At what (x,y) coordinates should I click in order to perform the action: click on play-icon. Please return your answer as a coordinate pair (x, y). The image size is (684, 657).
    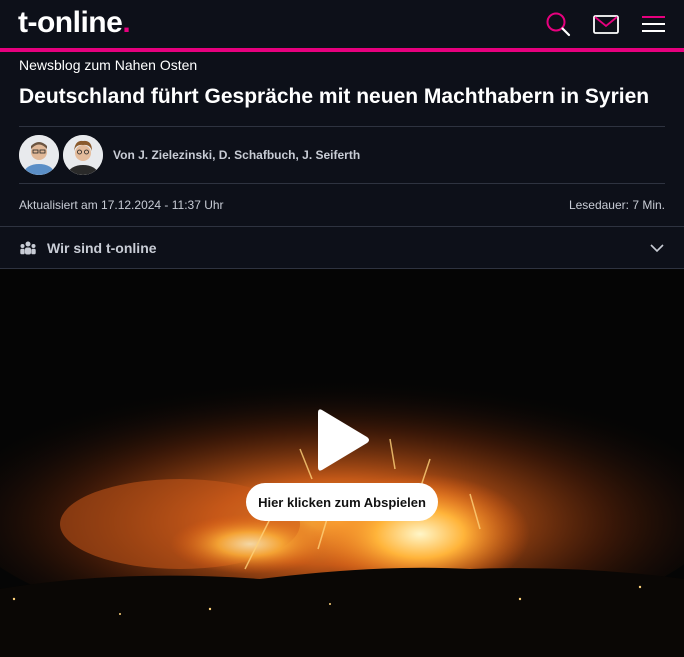
    Looking at the image, I should click on (343, 440).